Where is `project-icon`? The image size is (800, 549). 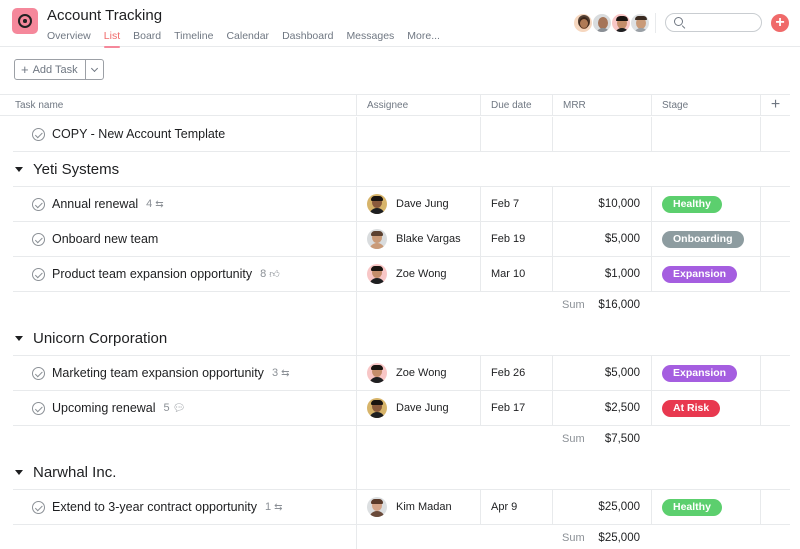 project-icon is located at coordinates (25, 21).